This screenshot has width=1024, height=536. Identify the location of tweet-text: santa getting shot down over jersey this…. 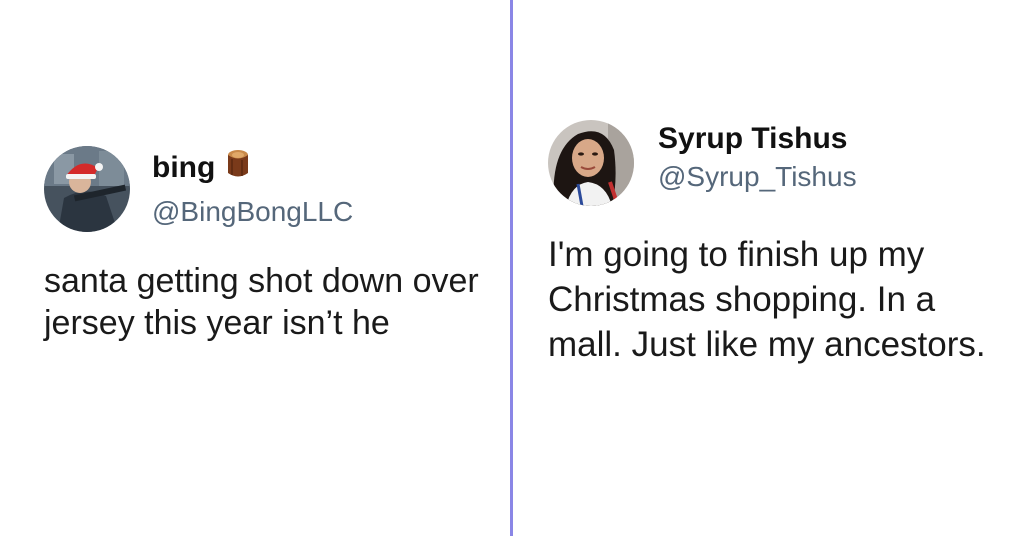
(261, 302).